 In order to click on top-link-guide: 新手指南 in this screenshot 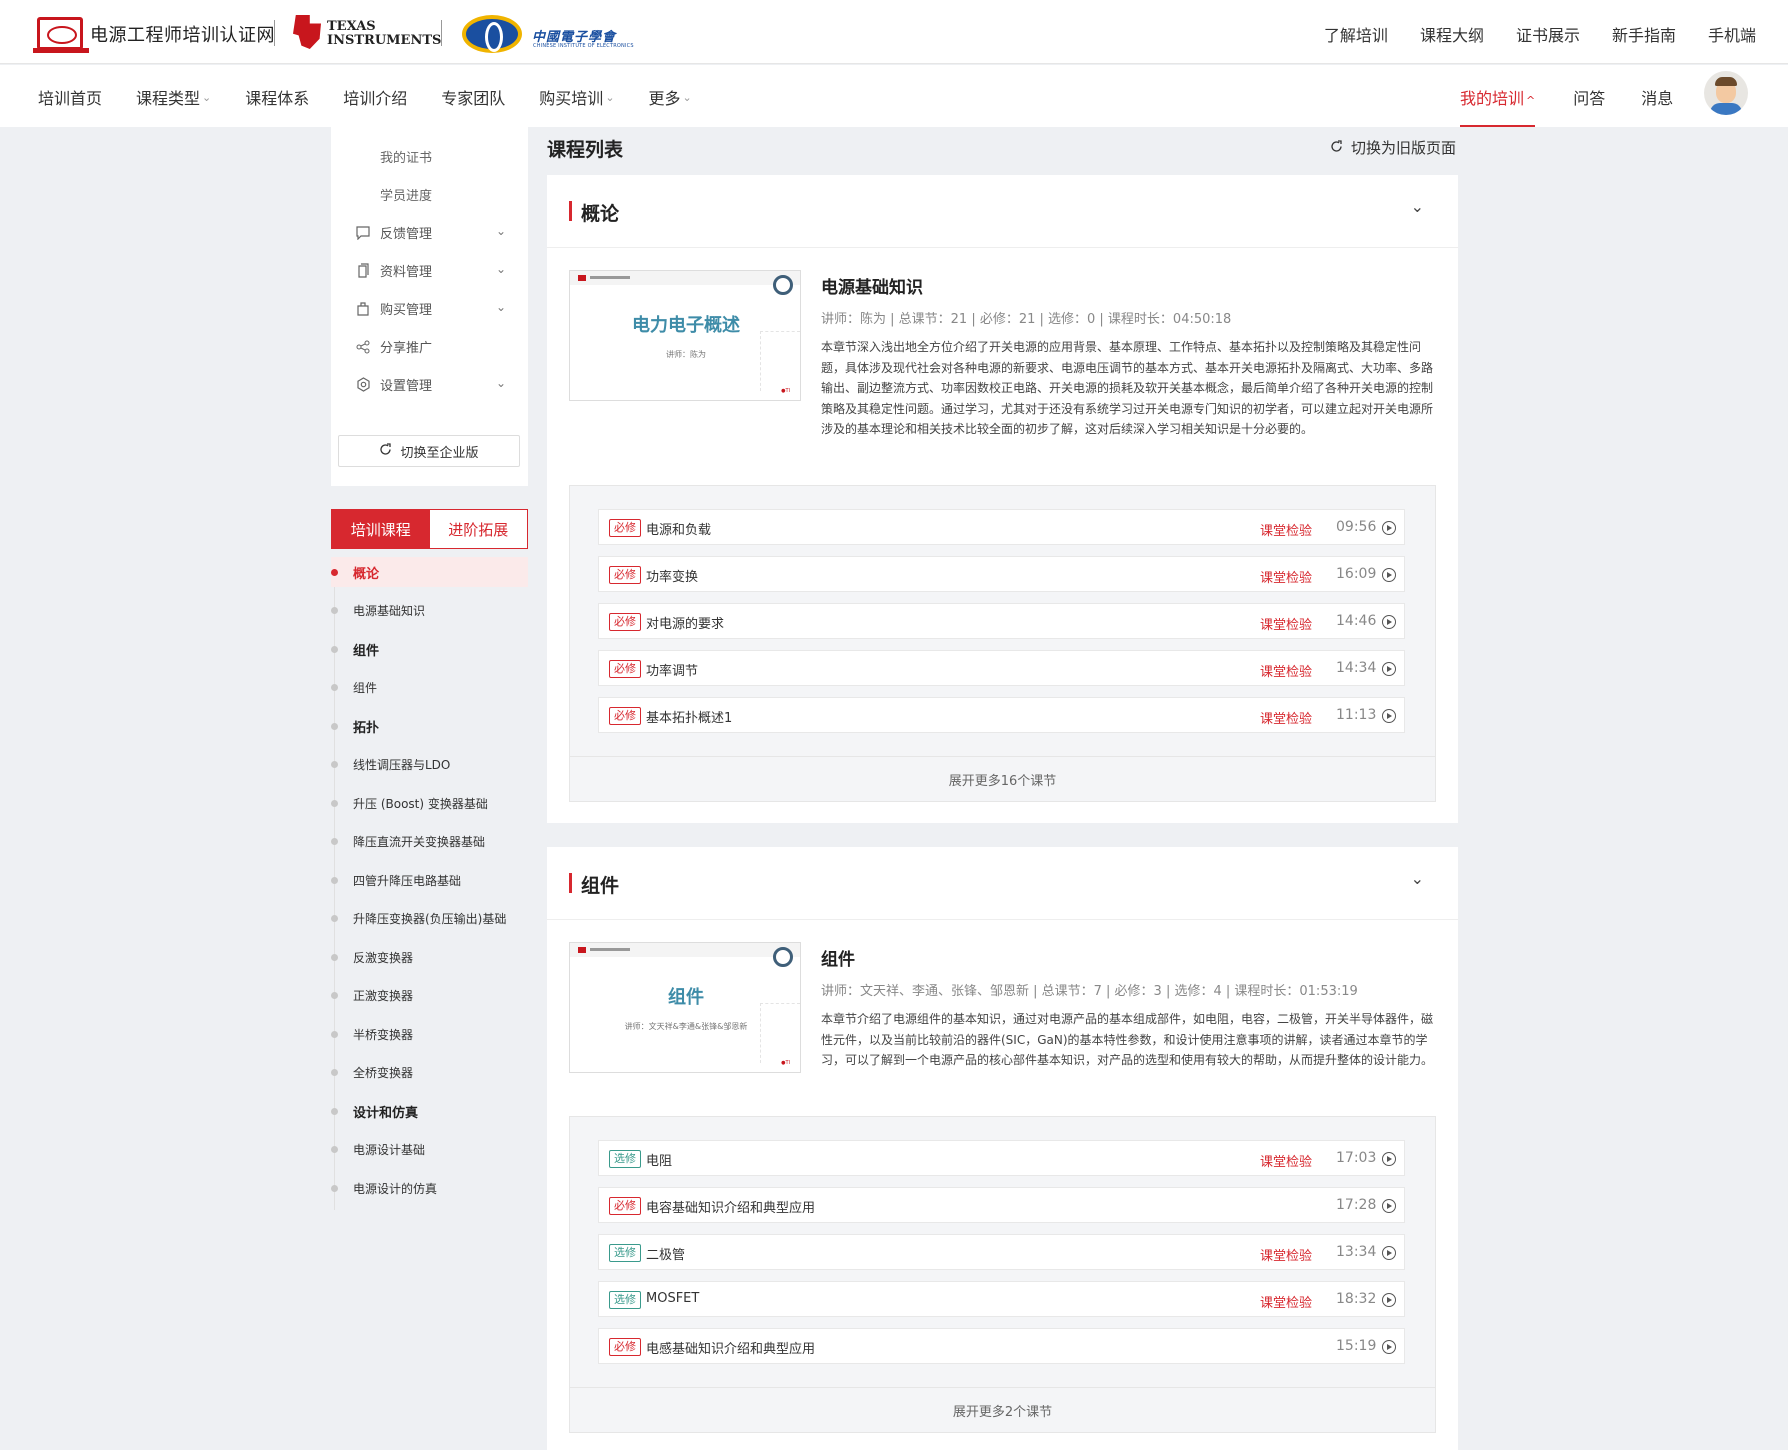, I will do `click(1644, 34)`.